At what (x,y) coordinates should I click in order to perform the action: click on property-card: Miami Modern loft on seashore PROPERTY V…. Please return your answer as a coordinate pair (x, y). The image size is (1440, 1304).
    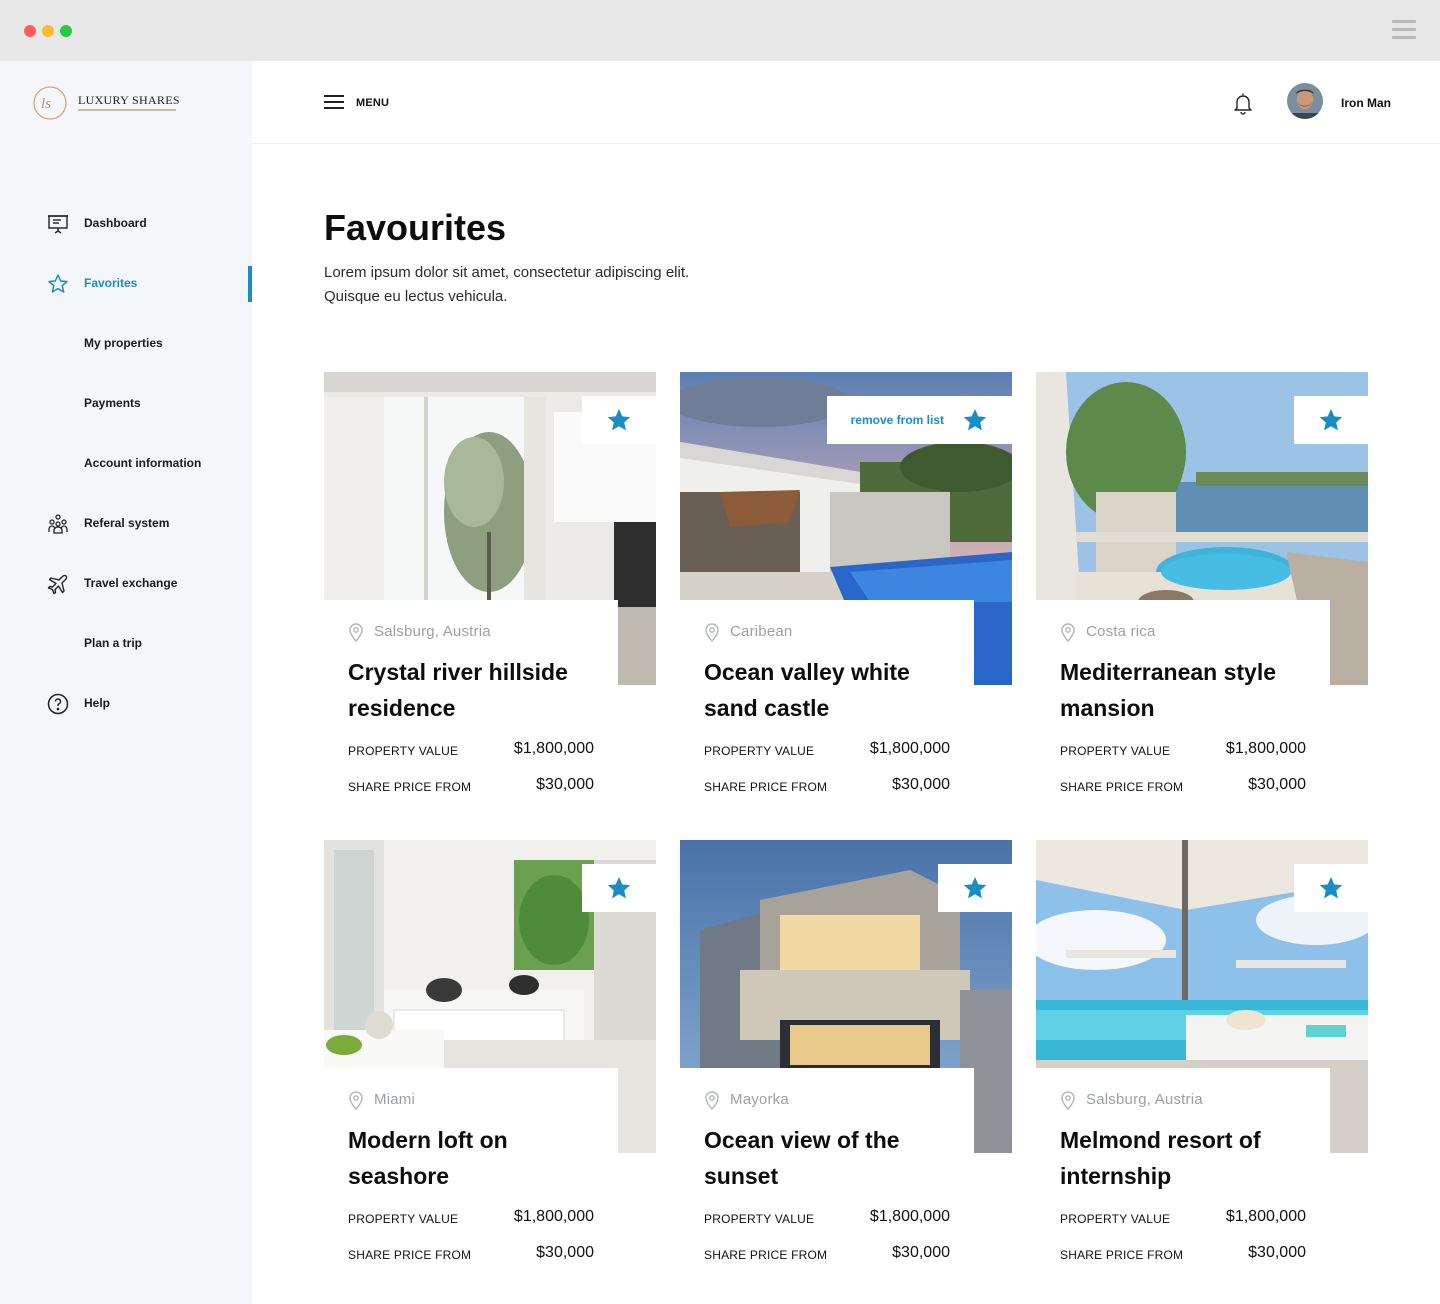
    Looking at the image, I should click on (490, 1060).